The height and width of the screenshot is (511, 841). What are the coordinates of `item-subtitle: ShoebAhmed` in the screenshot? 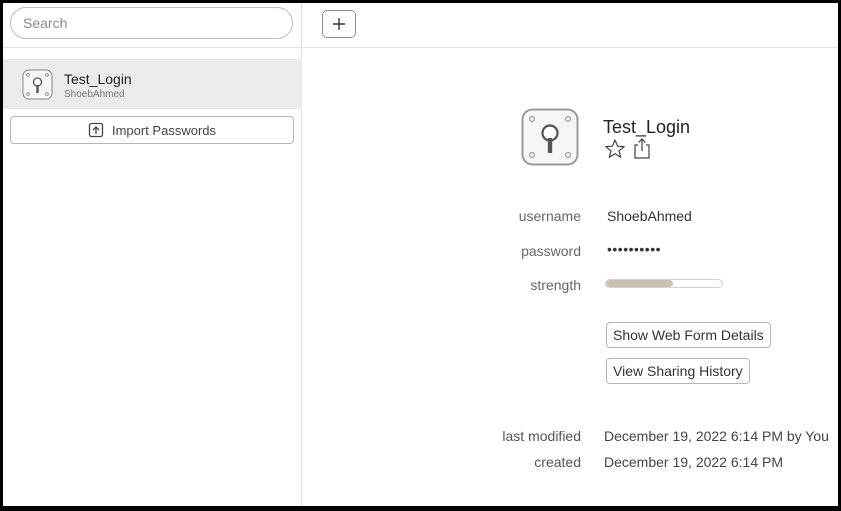 It's located at (94, 94).